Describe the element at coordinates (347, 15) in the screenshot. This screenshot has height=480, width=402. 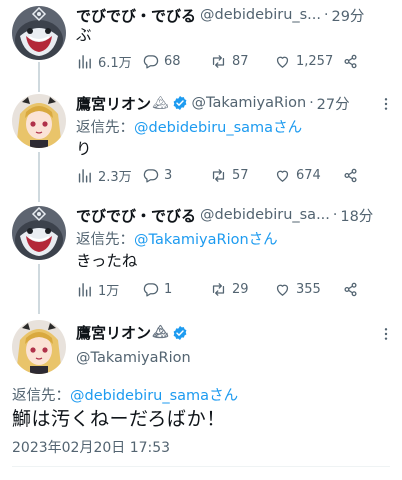
I see `tweet-time: 29分` at that location.